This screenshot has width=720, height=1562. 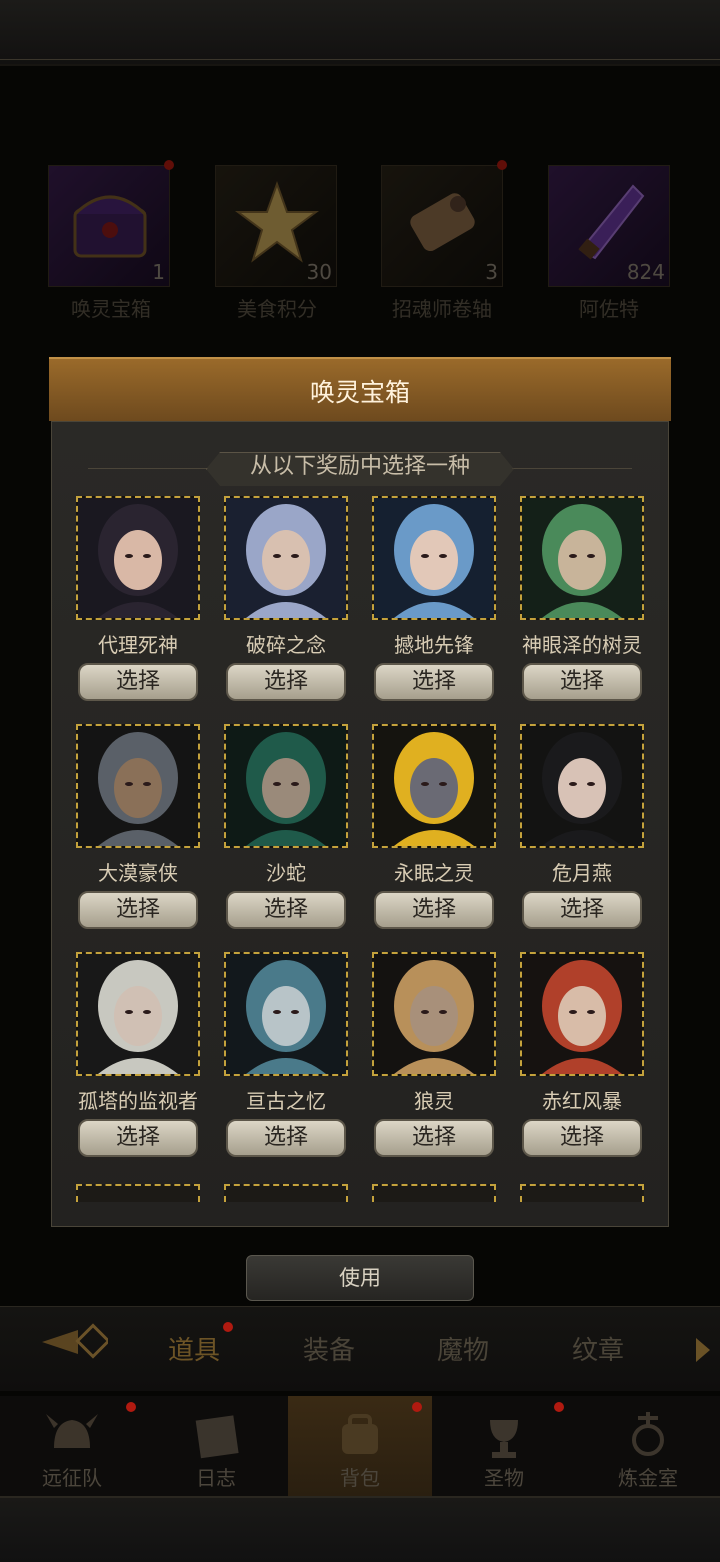 What do you see at coordinates (504, 1439) in the screenshot?
I see `chalice-icon` at bounding box center [504, 1439].